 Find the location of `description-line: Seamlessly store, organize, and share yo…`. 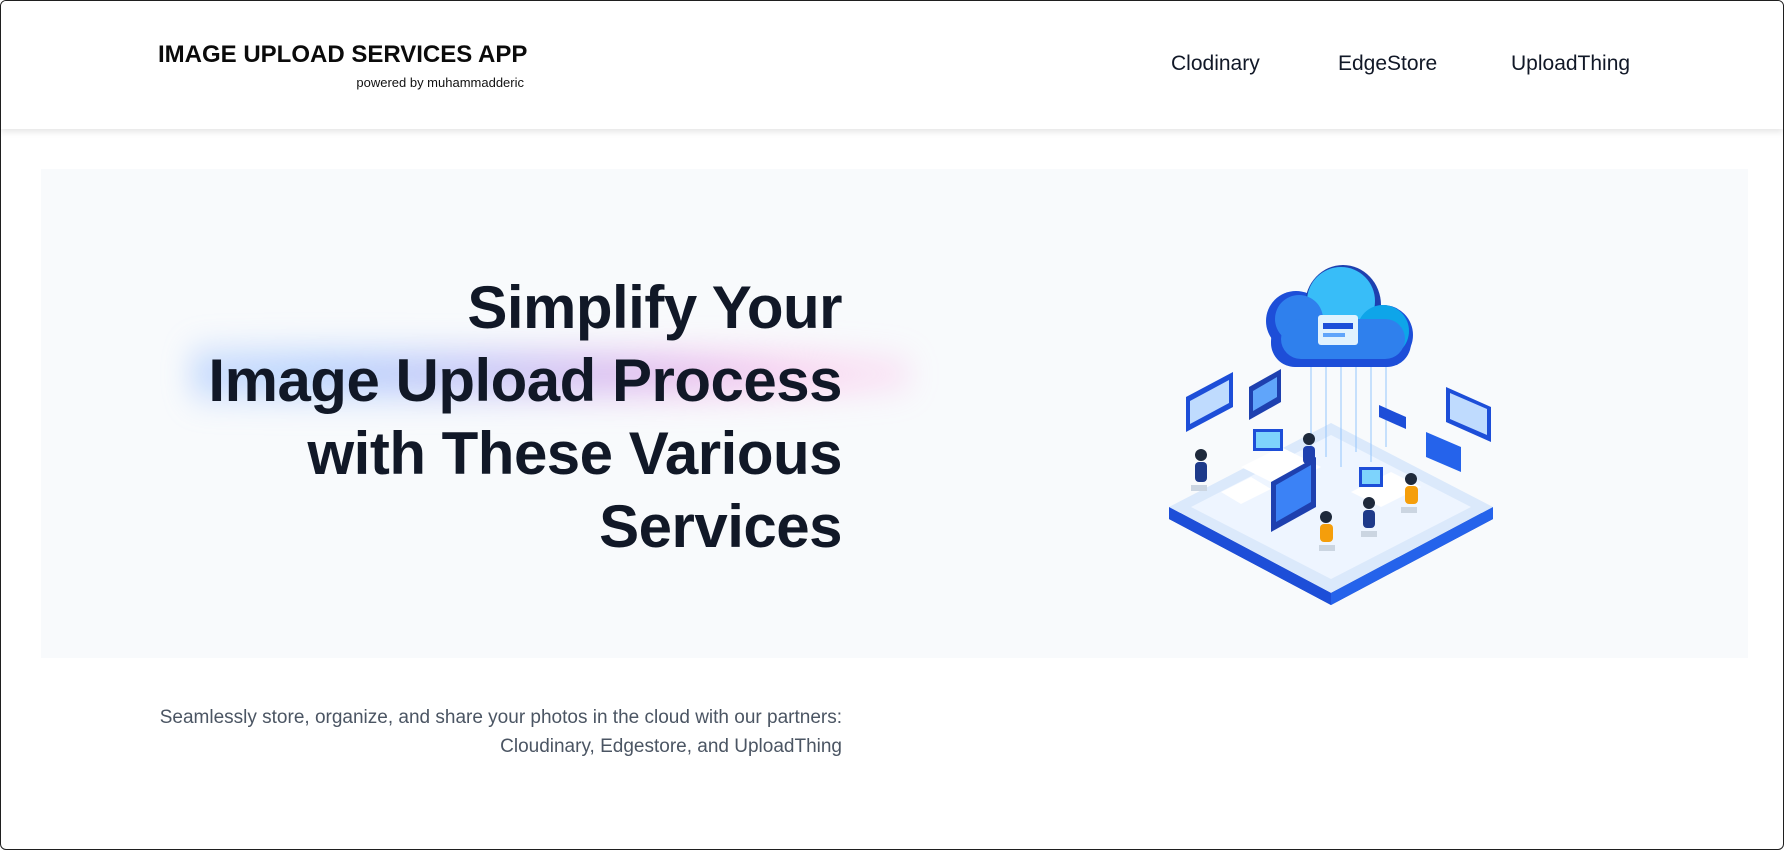

description-line: Seamlessly store, organize, and share yo… is located at coordinates (500, 717).